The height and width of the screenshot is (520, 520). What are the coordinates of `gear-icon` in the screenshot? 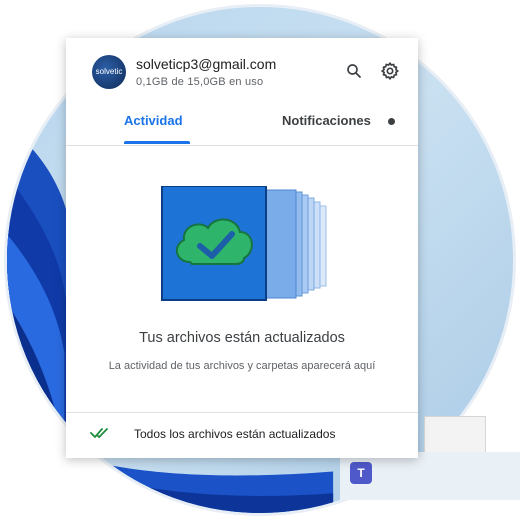 It's located at (390, 71).